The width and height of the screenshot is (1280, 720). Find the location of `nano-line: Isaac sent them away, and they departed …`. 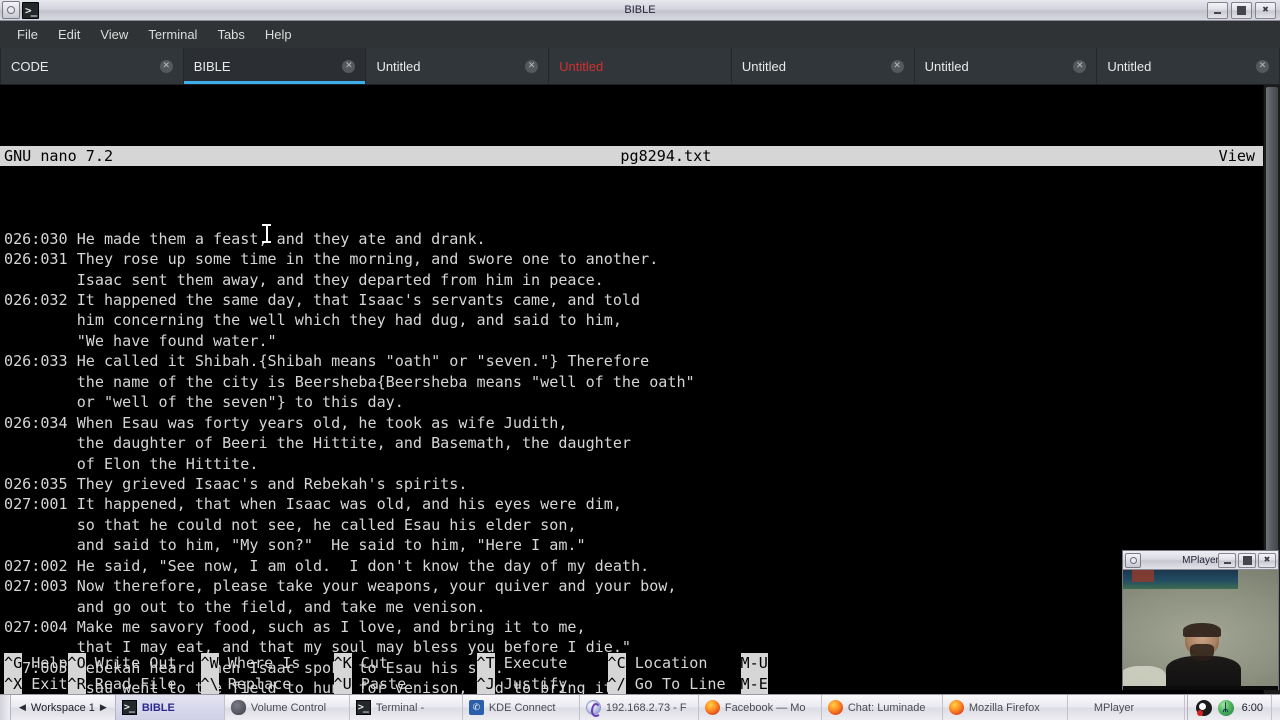

nano-line: Isaac sent them away, and they departed … is located at coordinates (304, 279).